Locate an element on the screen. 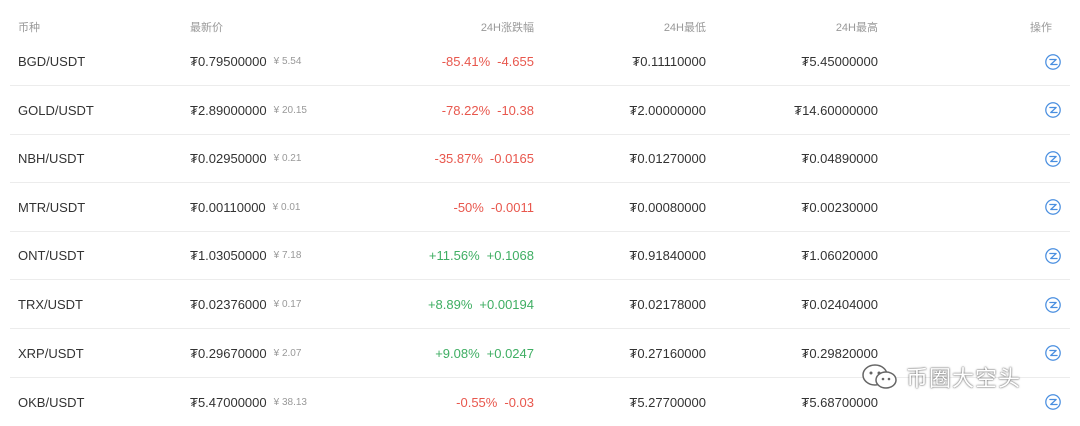 This screenshot has height=426, width=1080. change-abs-text: -0.0165 is located at coordinates (511, 159).